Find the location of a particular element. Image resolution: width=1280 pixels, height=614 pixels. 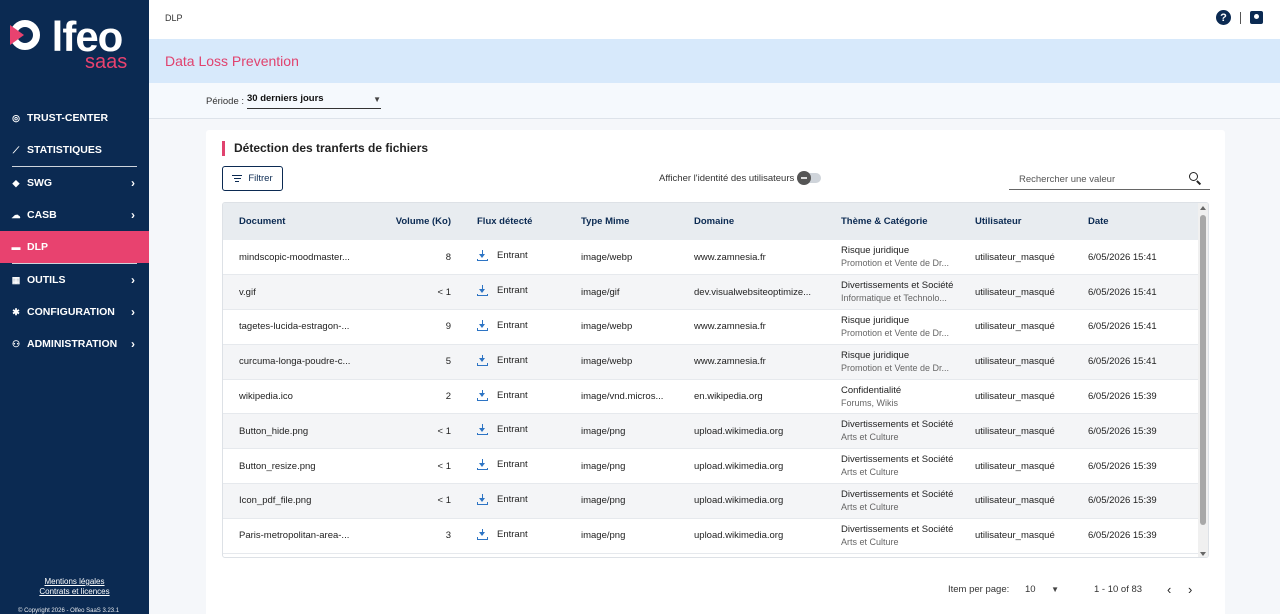

page-title: Data Loss Prevention is located at coordinates (232, 61).